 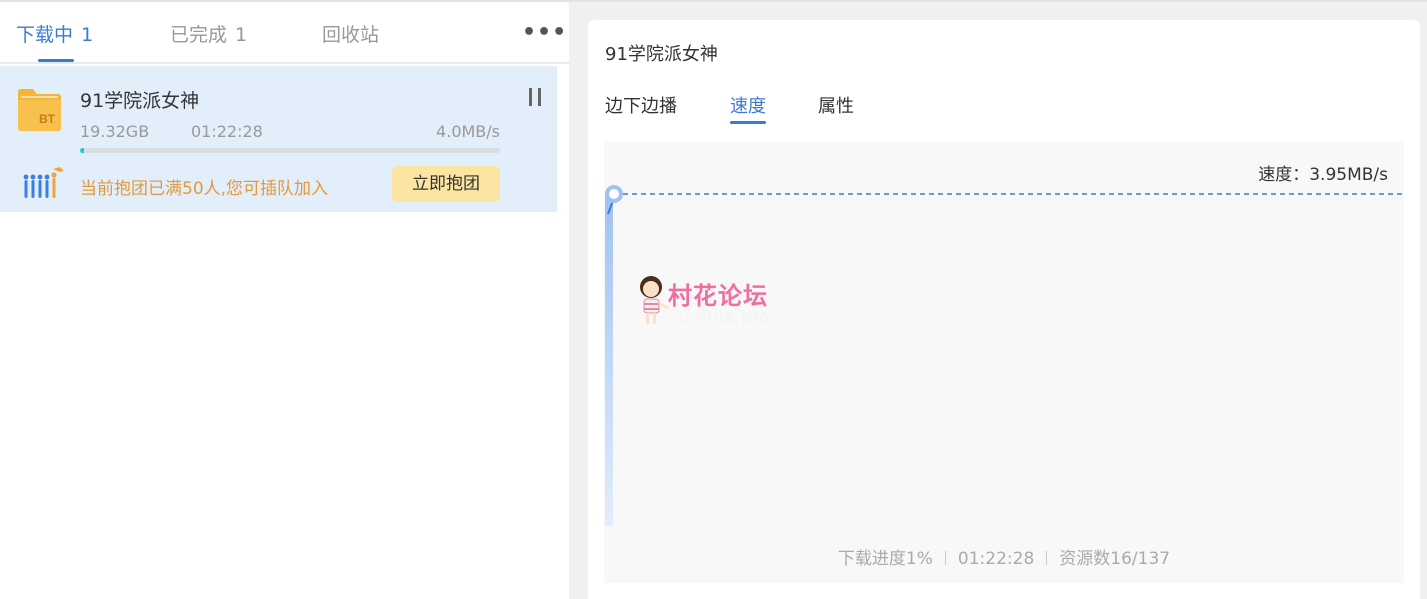 What do you see at coordinates (836, 105) in the screenshot?
I see `tab-properties: 属性` at bounding box center [836, 105].